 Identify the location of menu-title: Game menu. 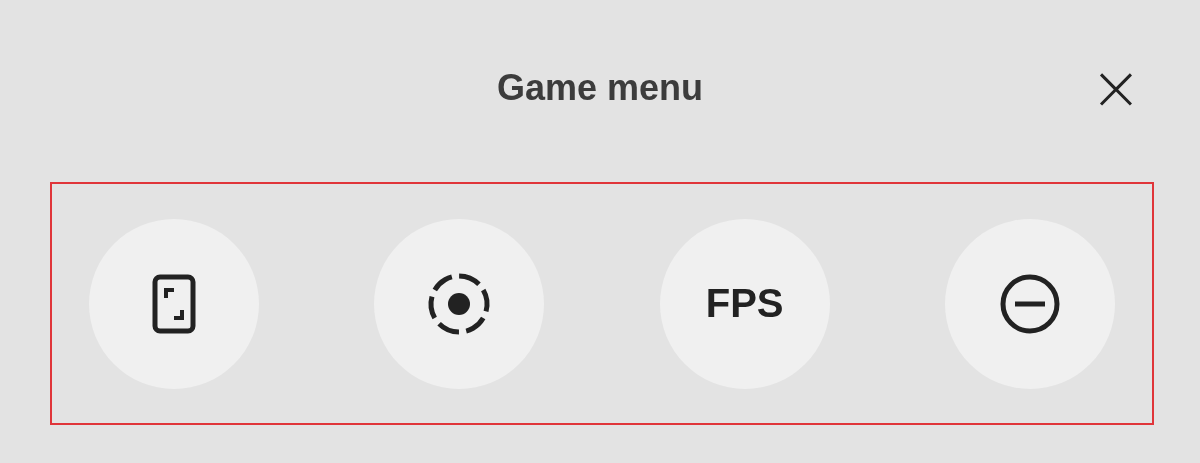
(600, 88).